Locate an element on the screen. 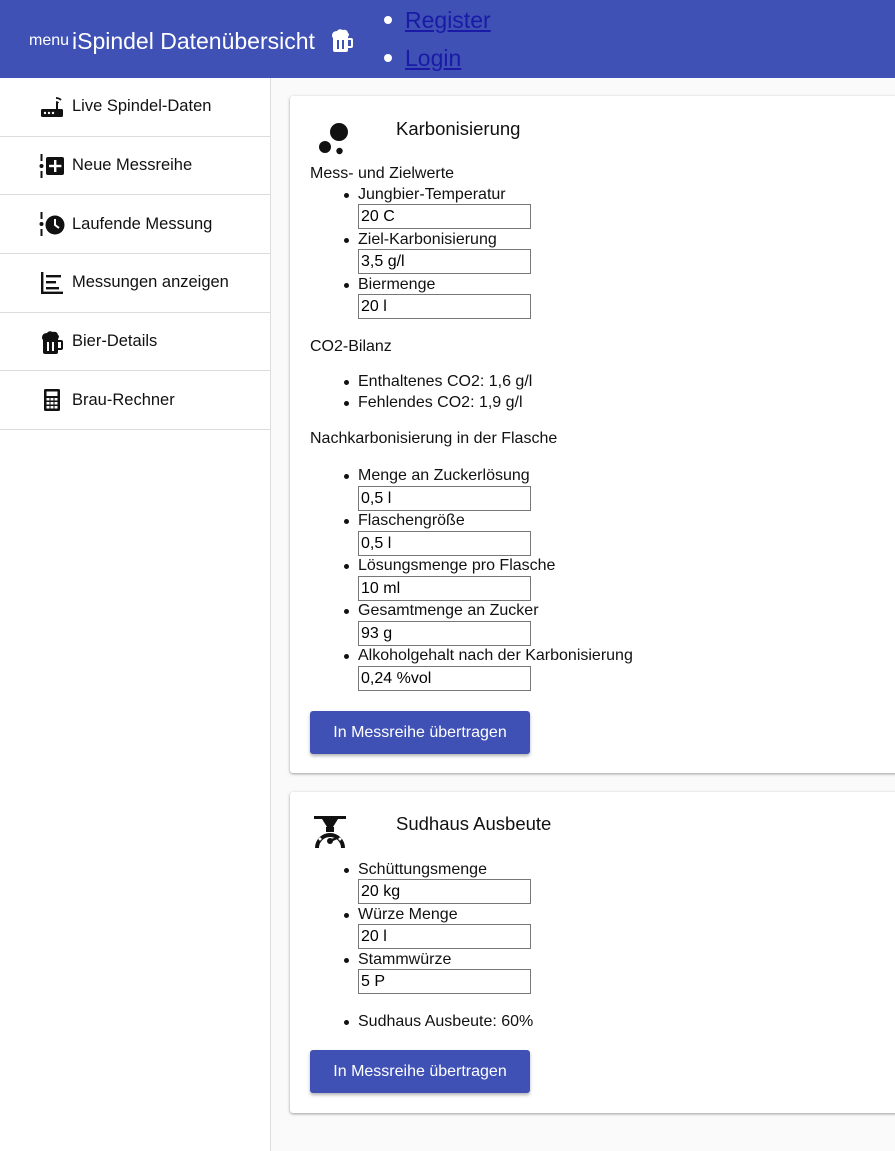  register-link: Register is located at coordinates (448, 20).